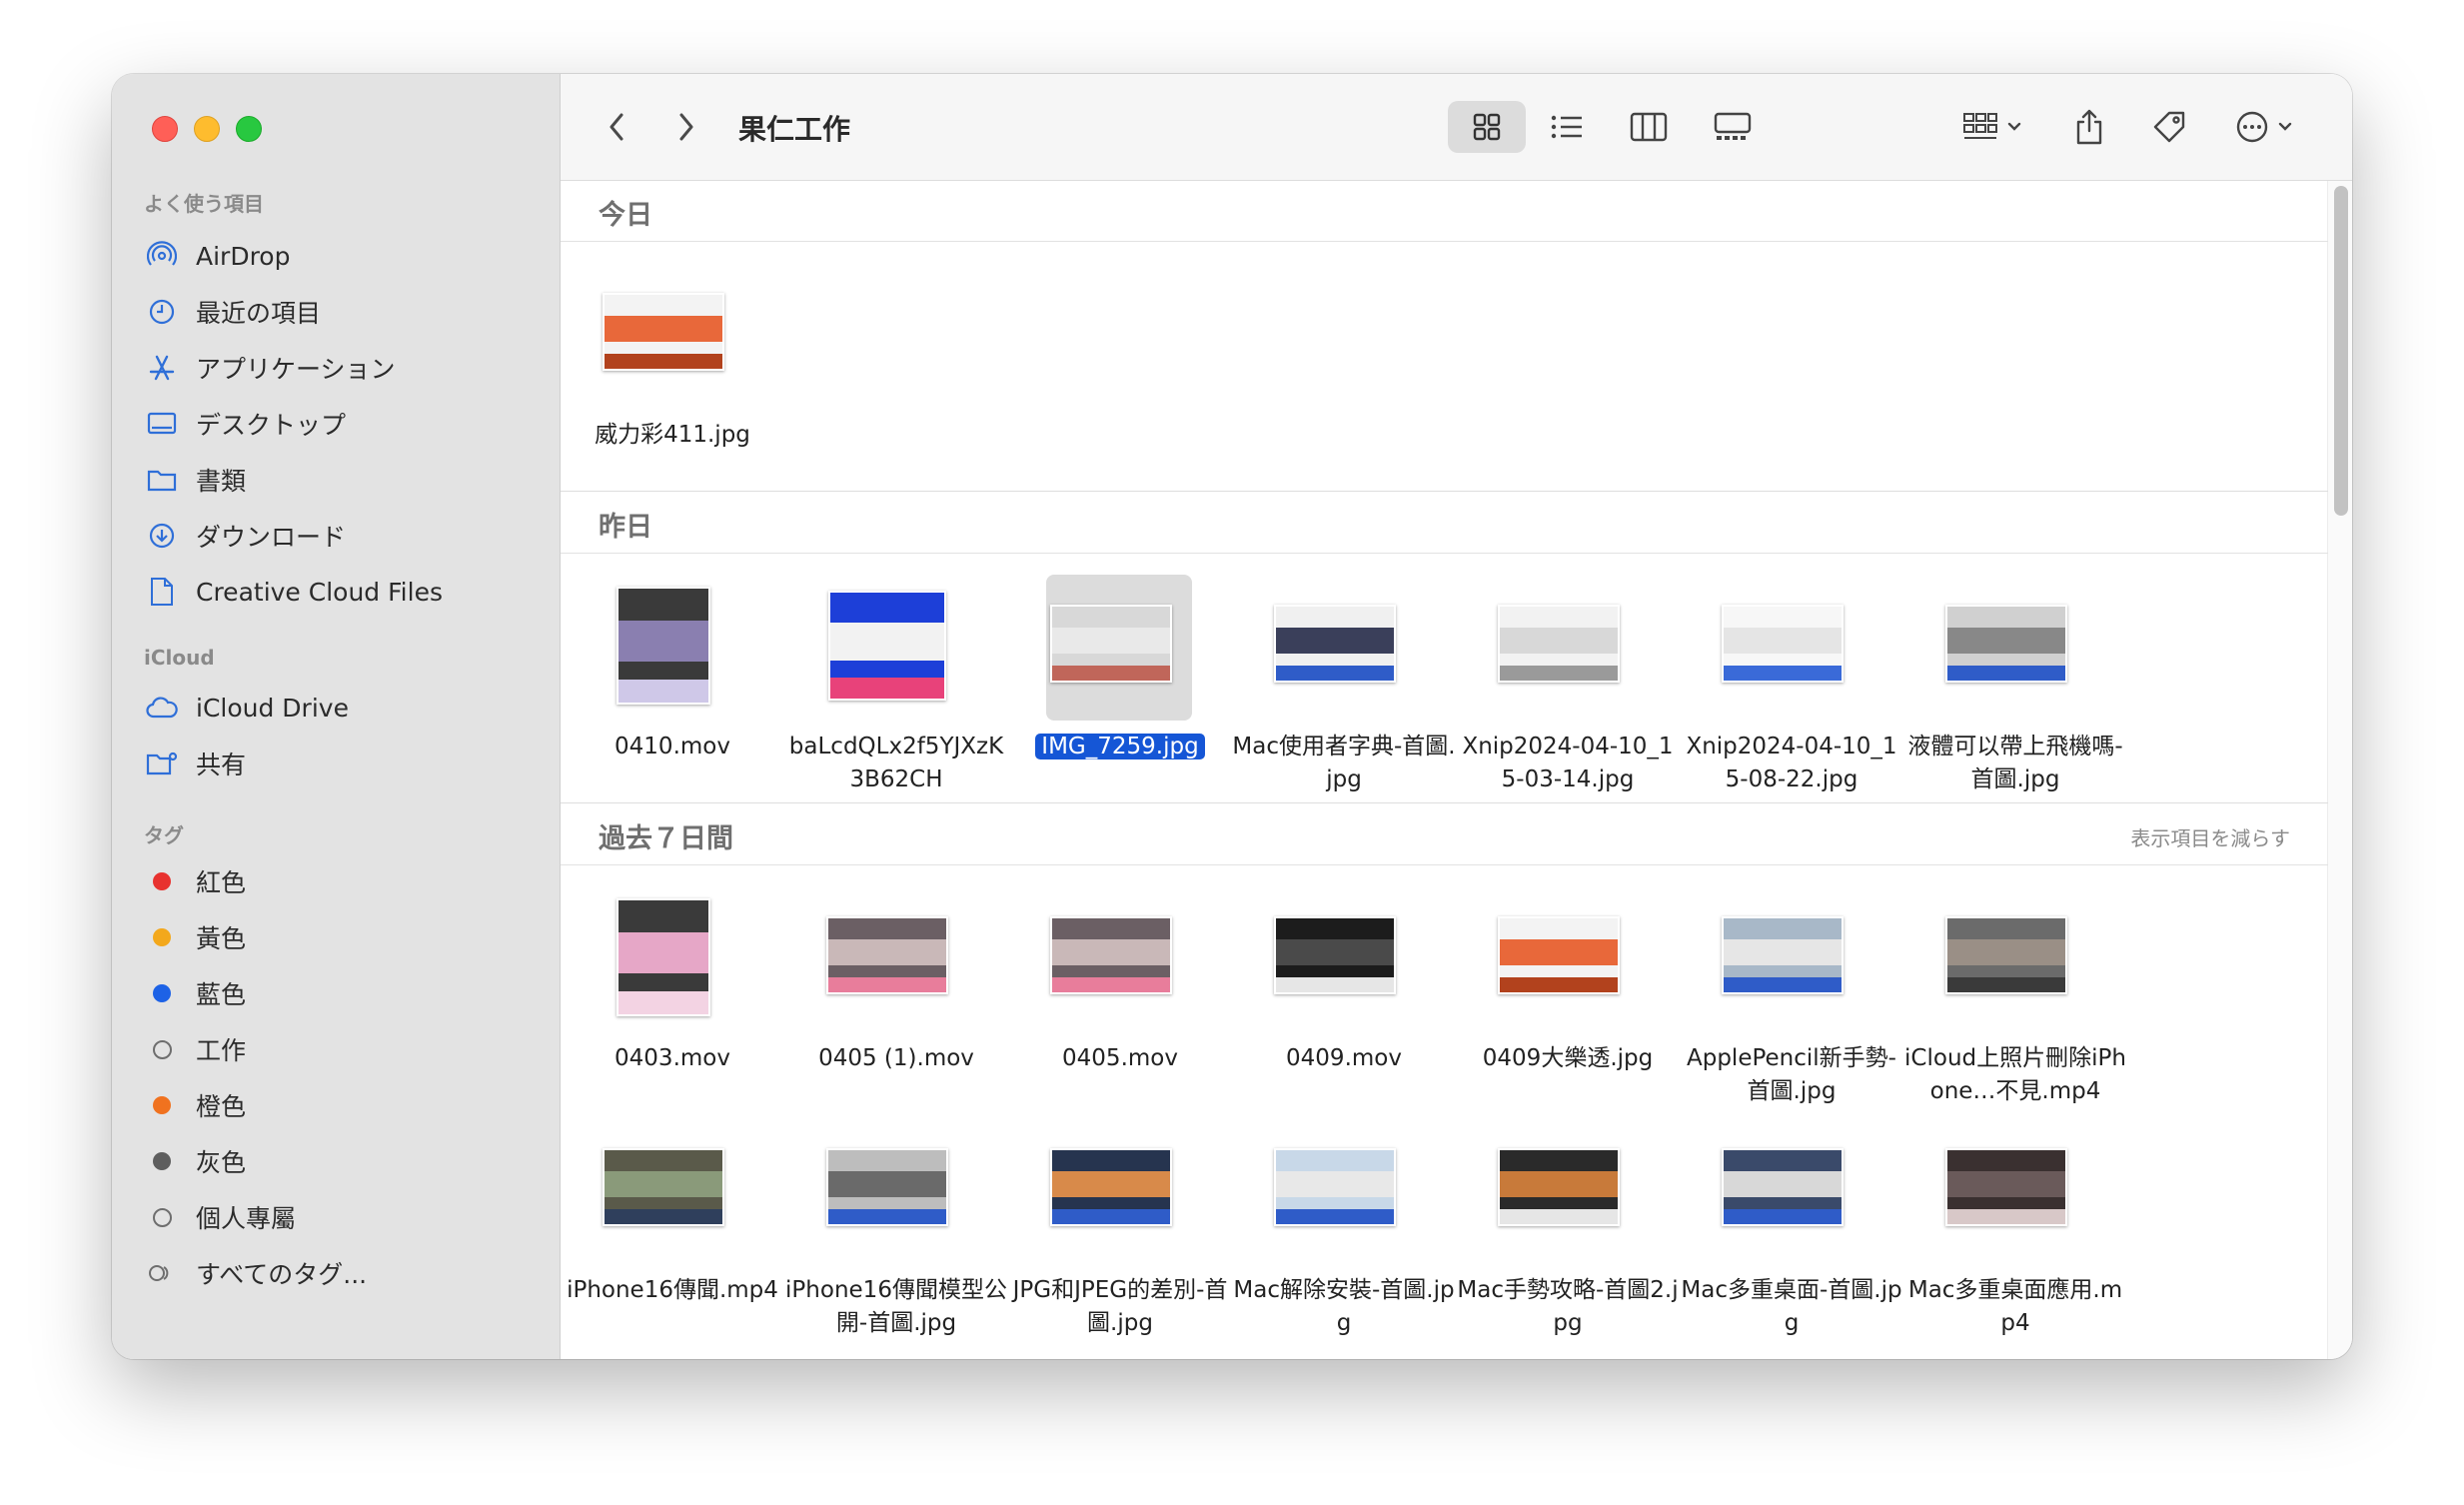  Describe the element at coordinates (221, 882) in the screenshot. I see `sidebar-item-label: 紅色` at that location.